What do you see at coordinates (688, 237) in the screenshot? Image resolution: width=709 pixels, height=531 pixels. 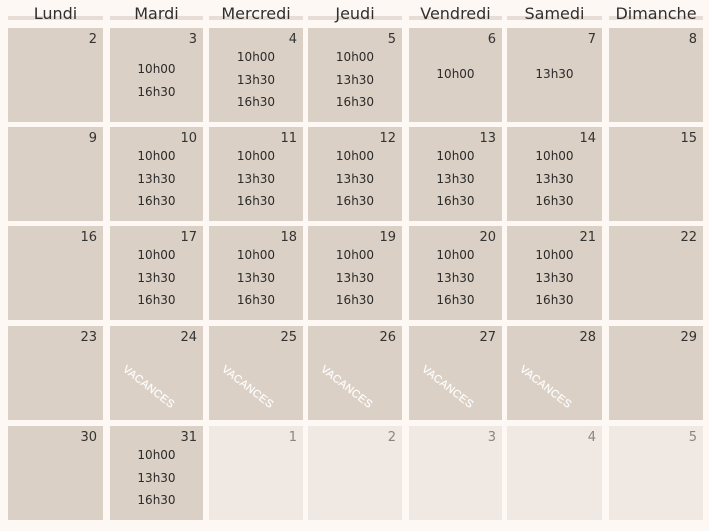 I see `day-number: 22` at bounding box center [688, 237].